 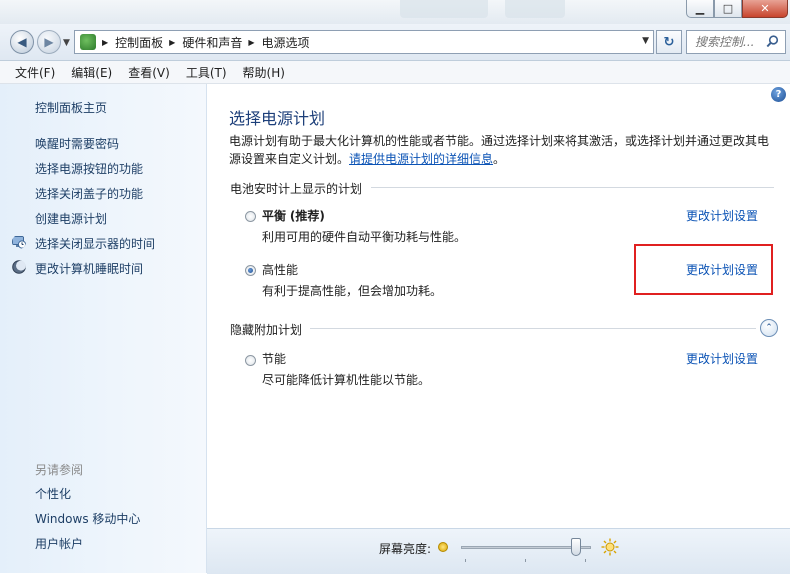 What do you see at coordinates (700, 9) in the screenshot?
I see `minimize-button: ▁` at bounding box center [700, 9].